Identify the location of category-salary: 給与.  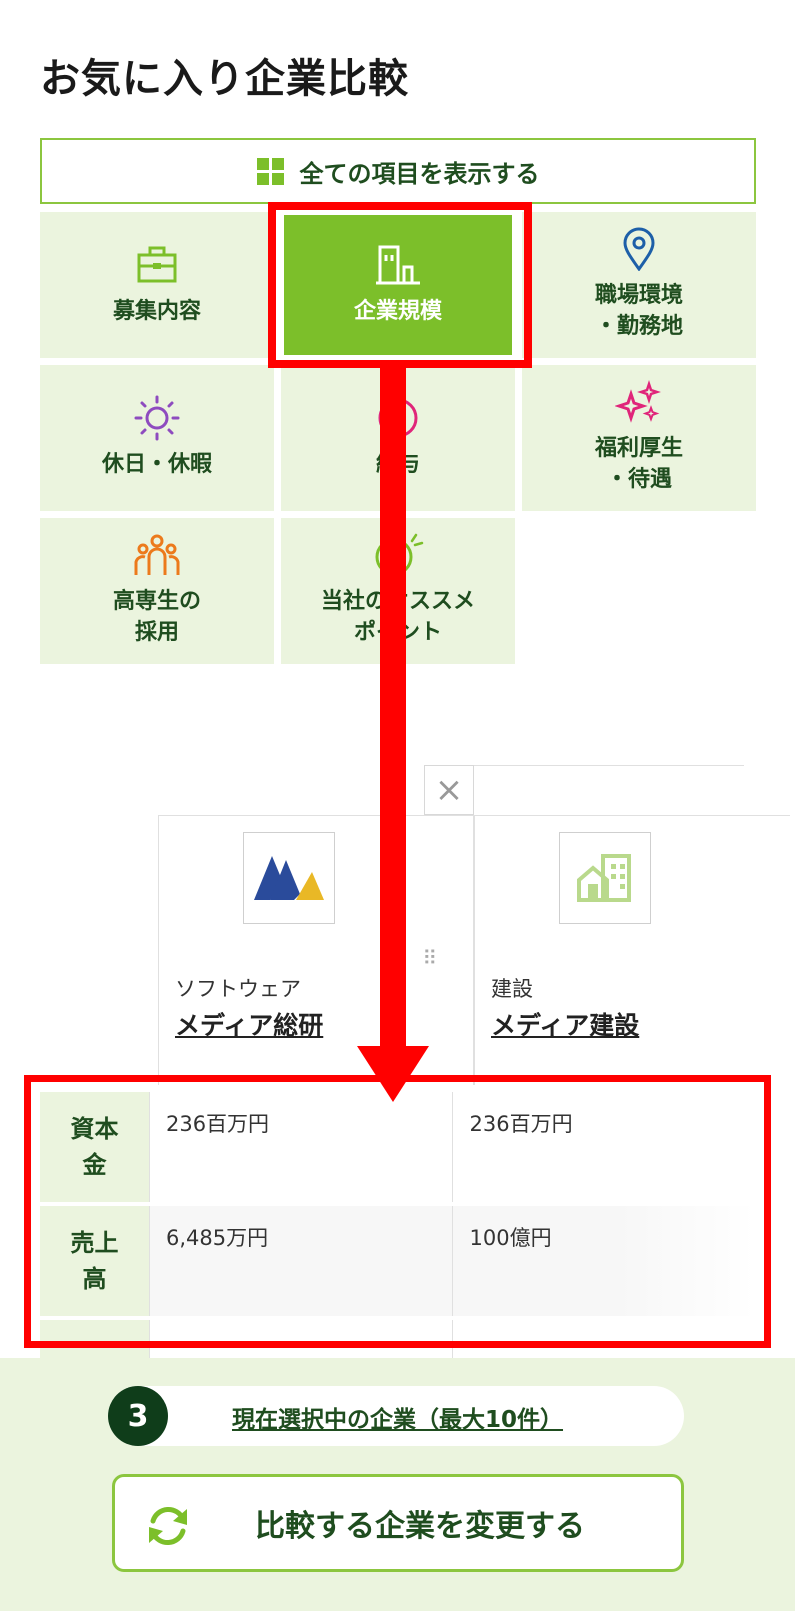
(398, 438).